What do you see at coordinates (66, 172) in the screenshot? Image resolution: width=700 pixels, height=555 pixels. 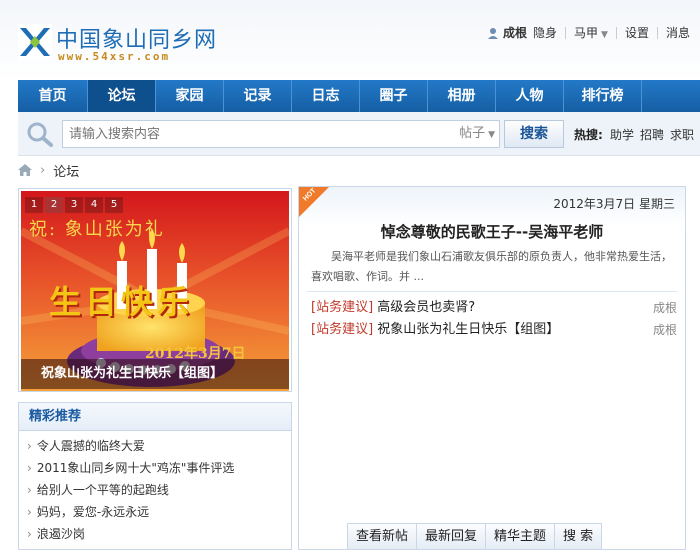 I see `breadcrumb-current: 论坛` at bounding box center [66, 172].